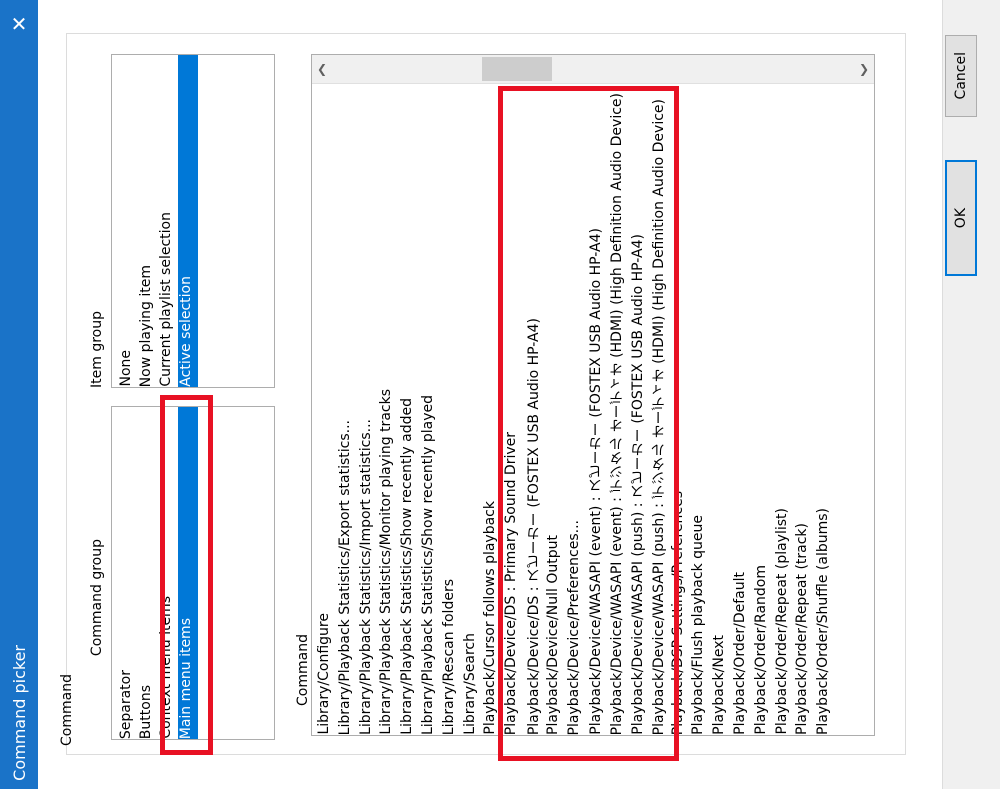  What do you see at coordinates (303, 670) in the screenshot?
I see `command-list-label: Command` at bounding box center [303, 670].